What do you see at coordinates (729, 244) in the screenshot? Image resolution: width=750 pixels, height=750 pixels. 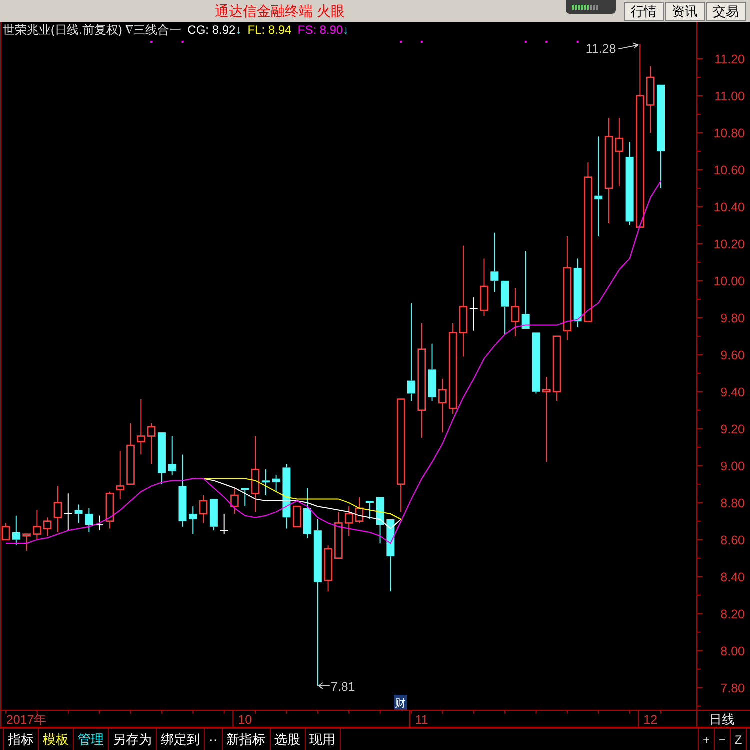 I see `axis-label: 10.20` at bounding box center [729, 244].